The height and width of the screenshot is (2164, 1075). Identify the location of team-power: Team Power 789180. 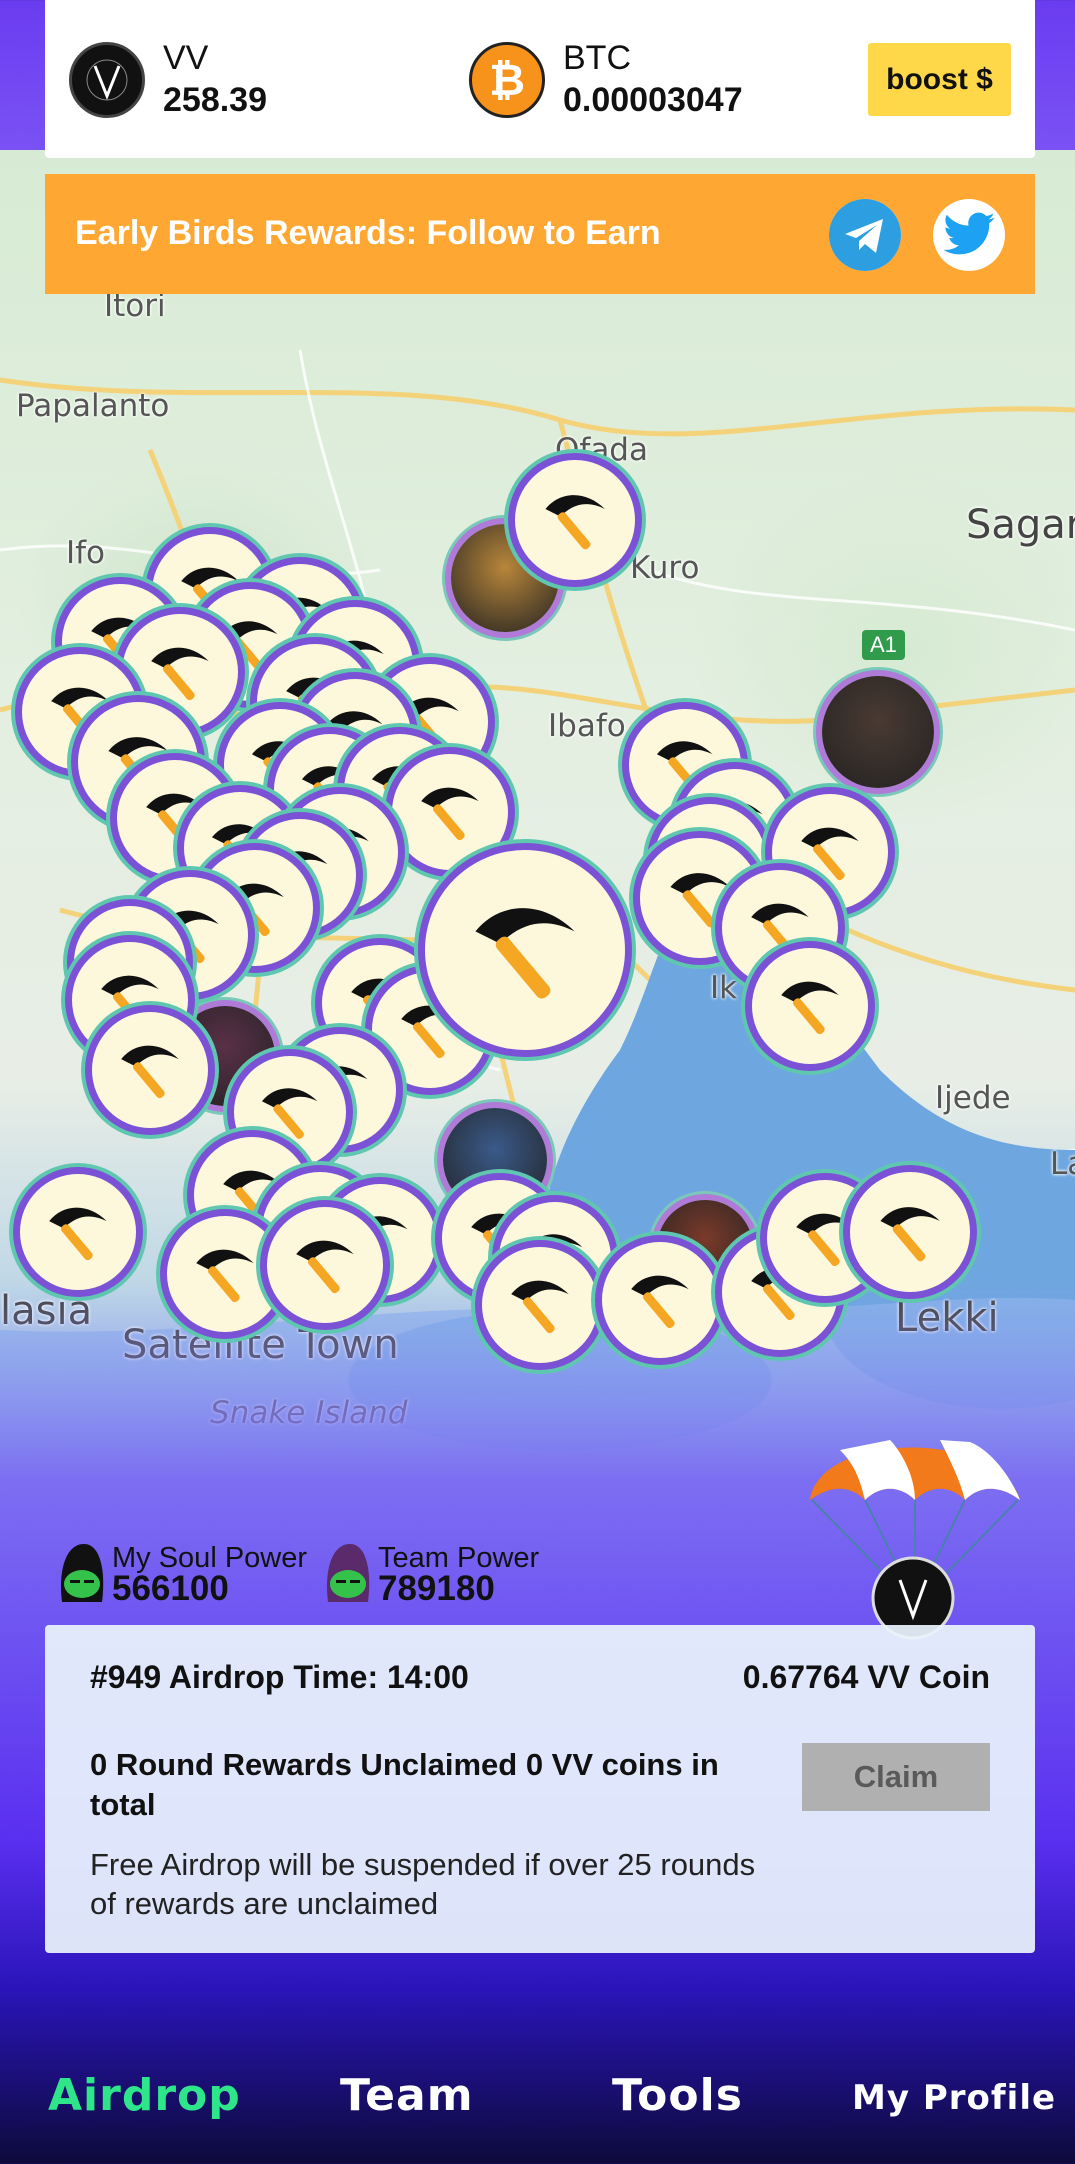
(430, 1573).